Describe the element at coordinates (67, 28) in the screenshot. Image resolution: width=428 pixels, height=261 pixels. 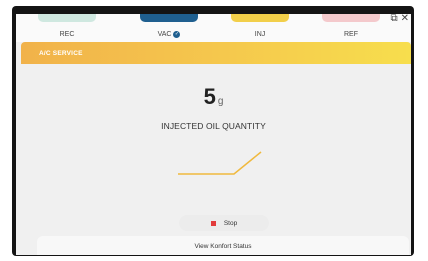
I see `tab-rec: REC` at that location.